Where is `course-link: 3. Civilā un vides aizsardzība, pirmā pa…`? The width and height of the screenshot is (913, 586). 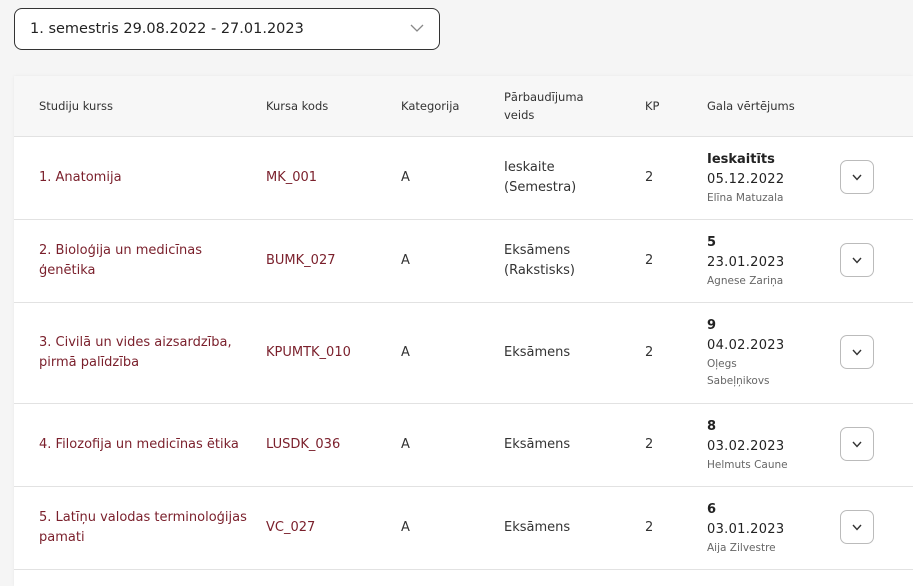 course-link: 3. Civilā un vides aizsardzība, pirmā pa… is located at coordinates (144, 353).